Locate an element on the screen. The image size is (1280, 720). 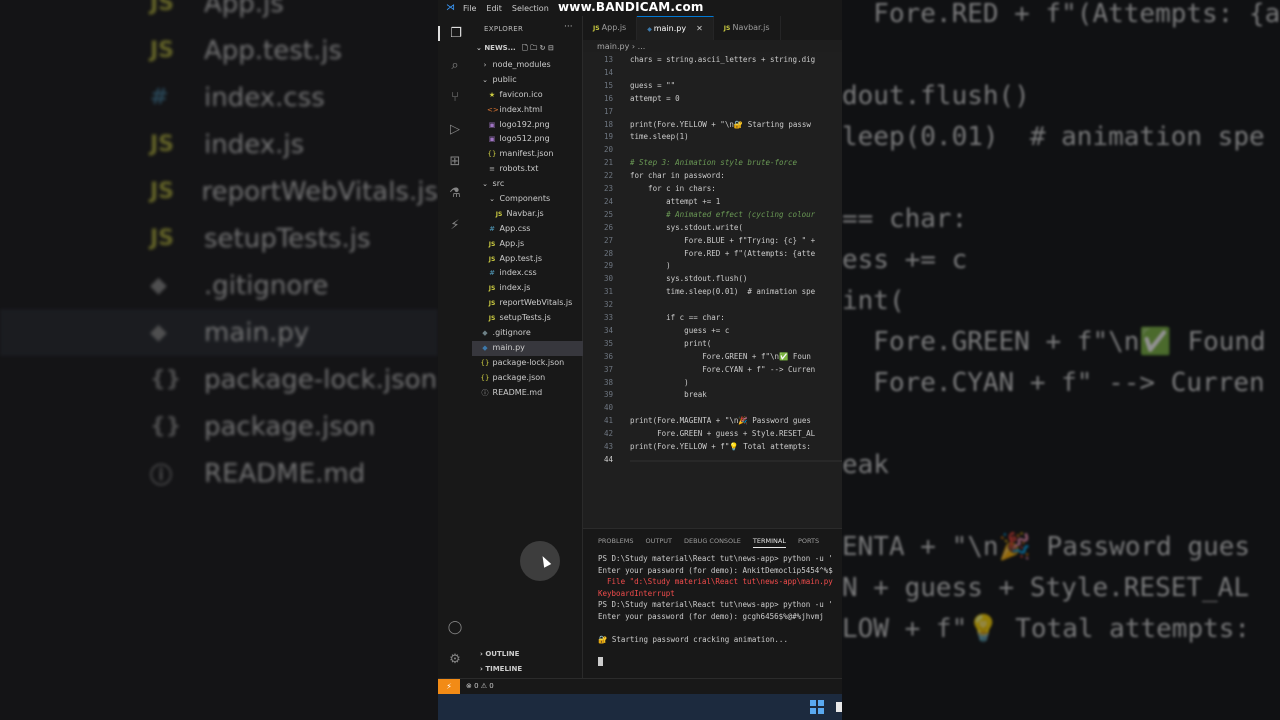
tree-item: JS setupTests.js is located at coordinates (527, 318).